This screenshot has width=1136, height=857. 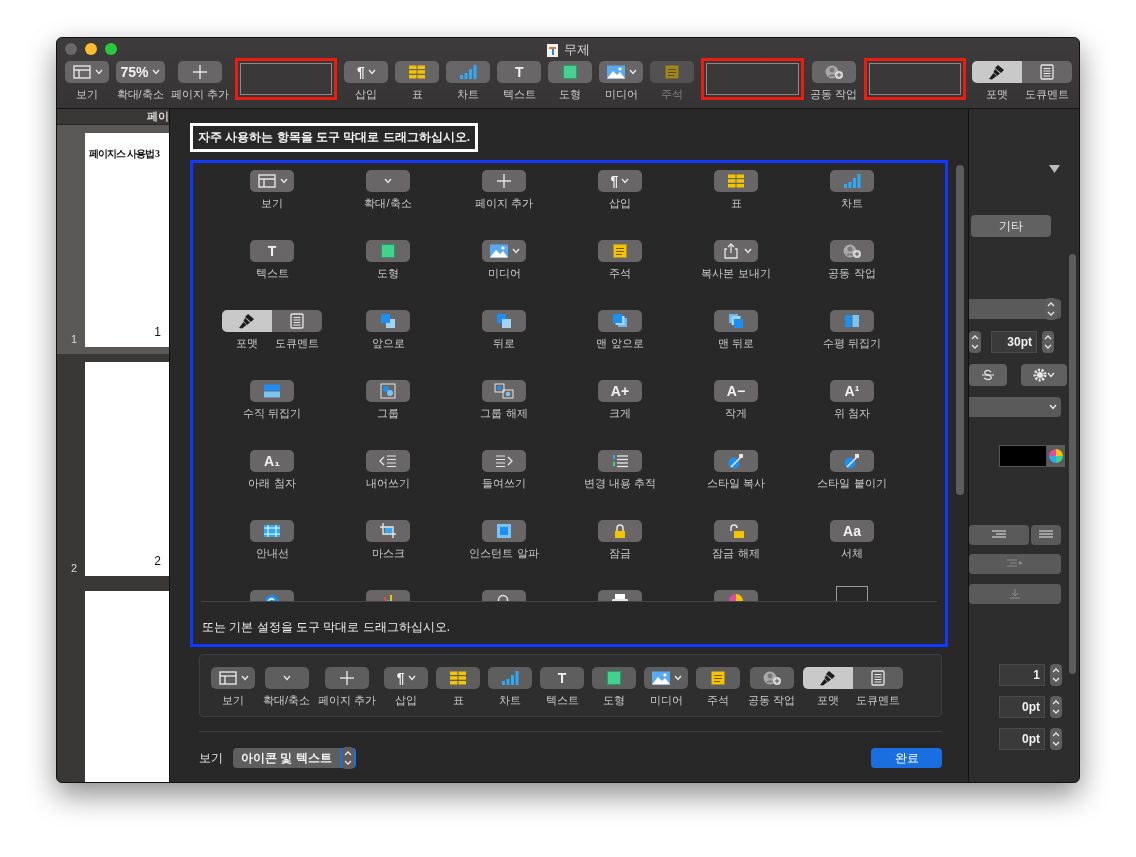 I want to click on toolbar-label: 차트, so click(x=468, y=94).